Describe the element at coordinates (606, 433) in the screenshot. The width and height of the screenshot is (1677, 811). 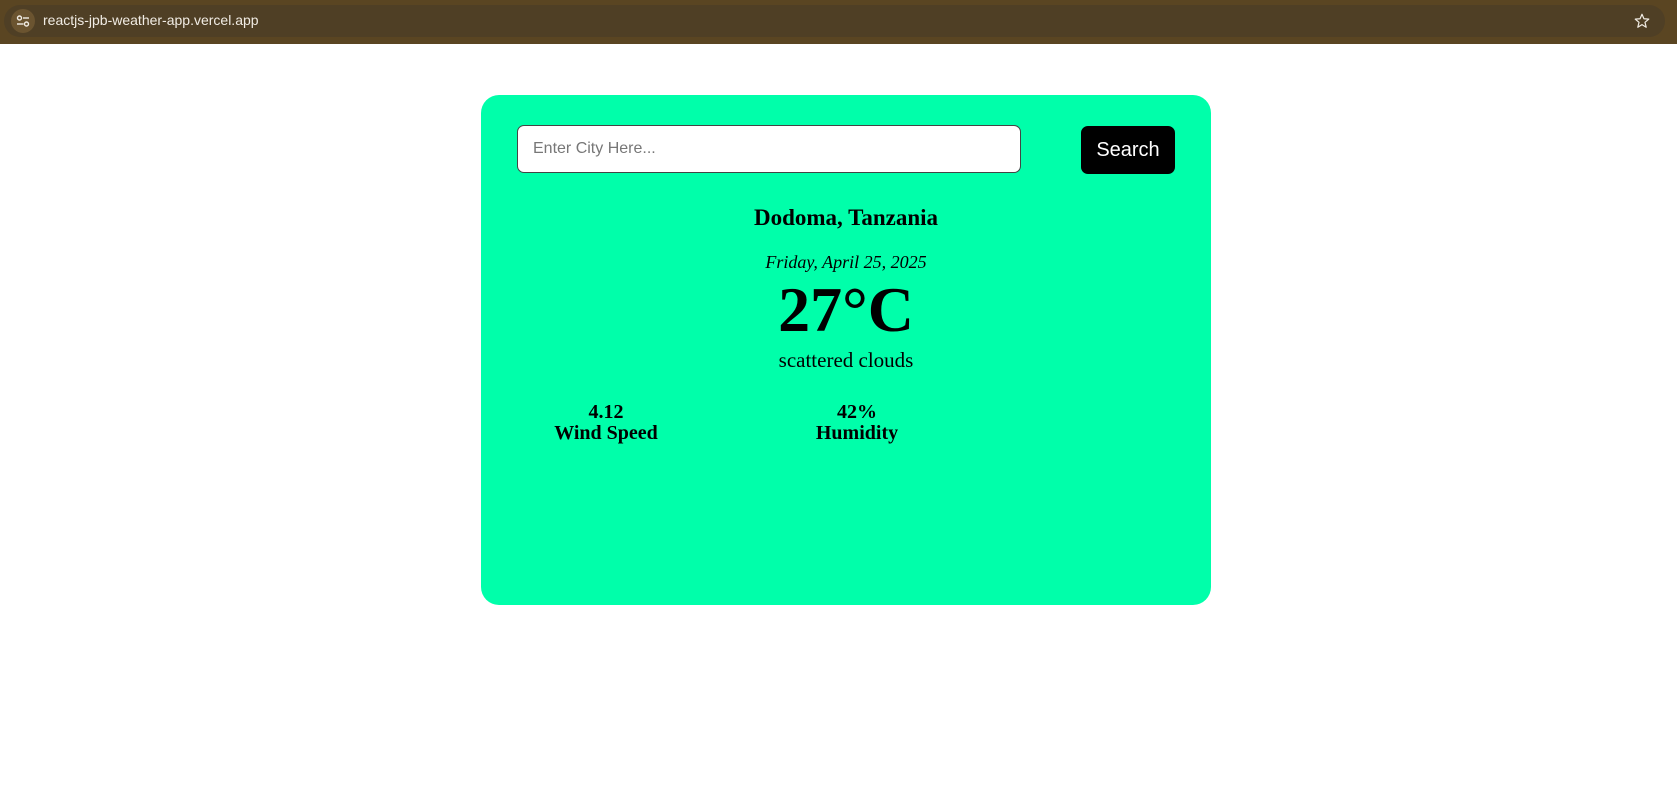
I see `wind-speed-label: Wind Speed` at that location.